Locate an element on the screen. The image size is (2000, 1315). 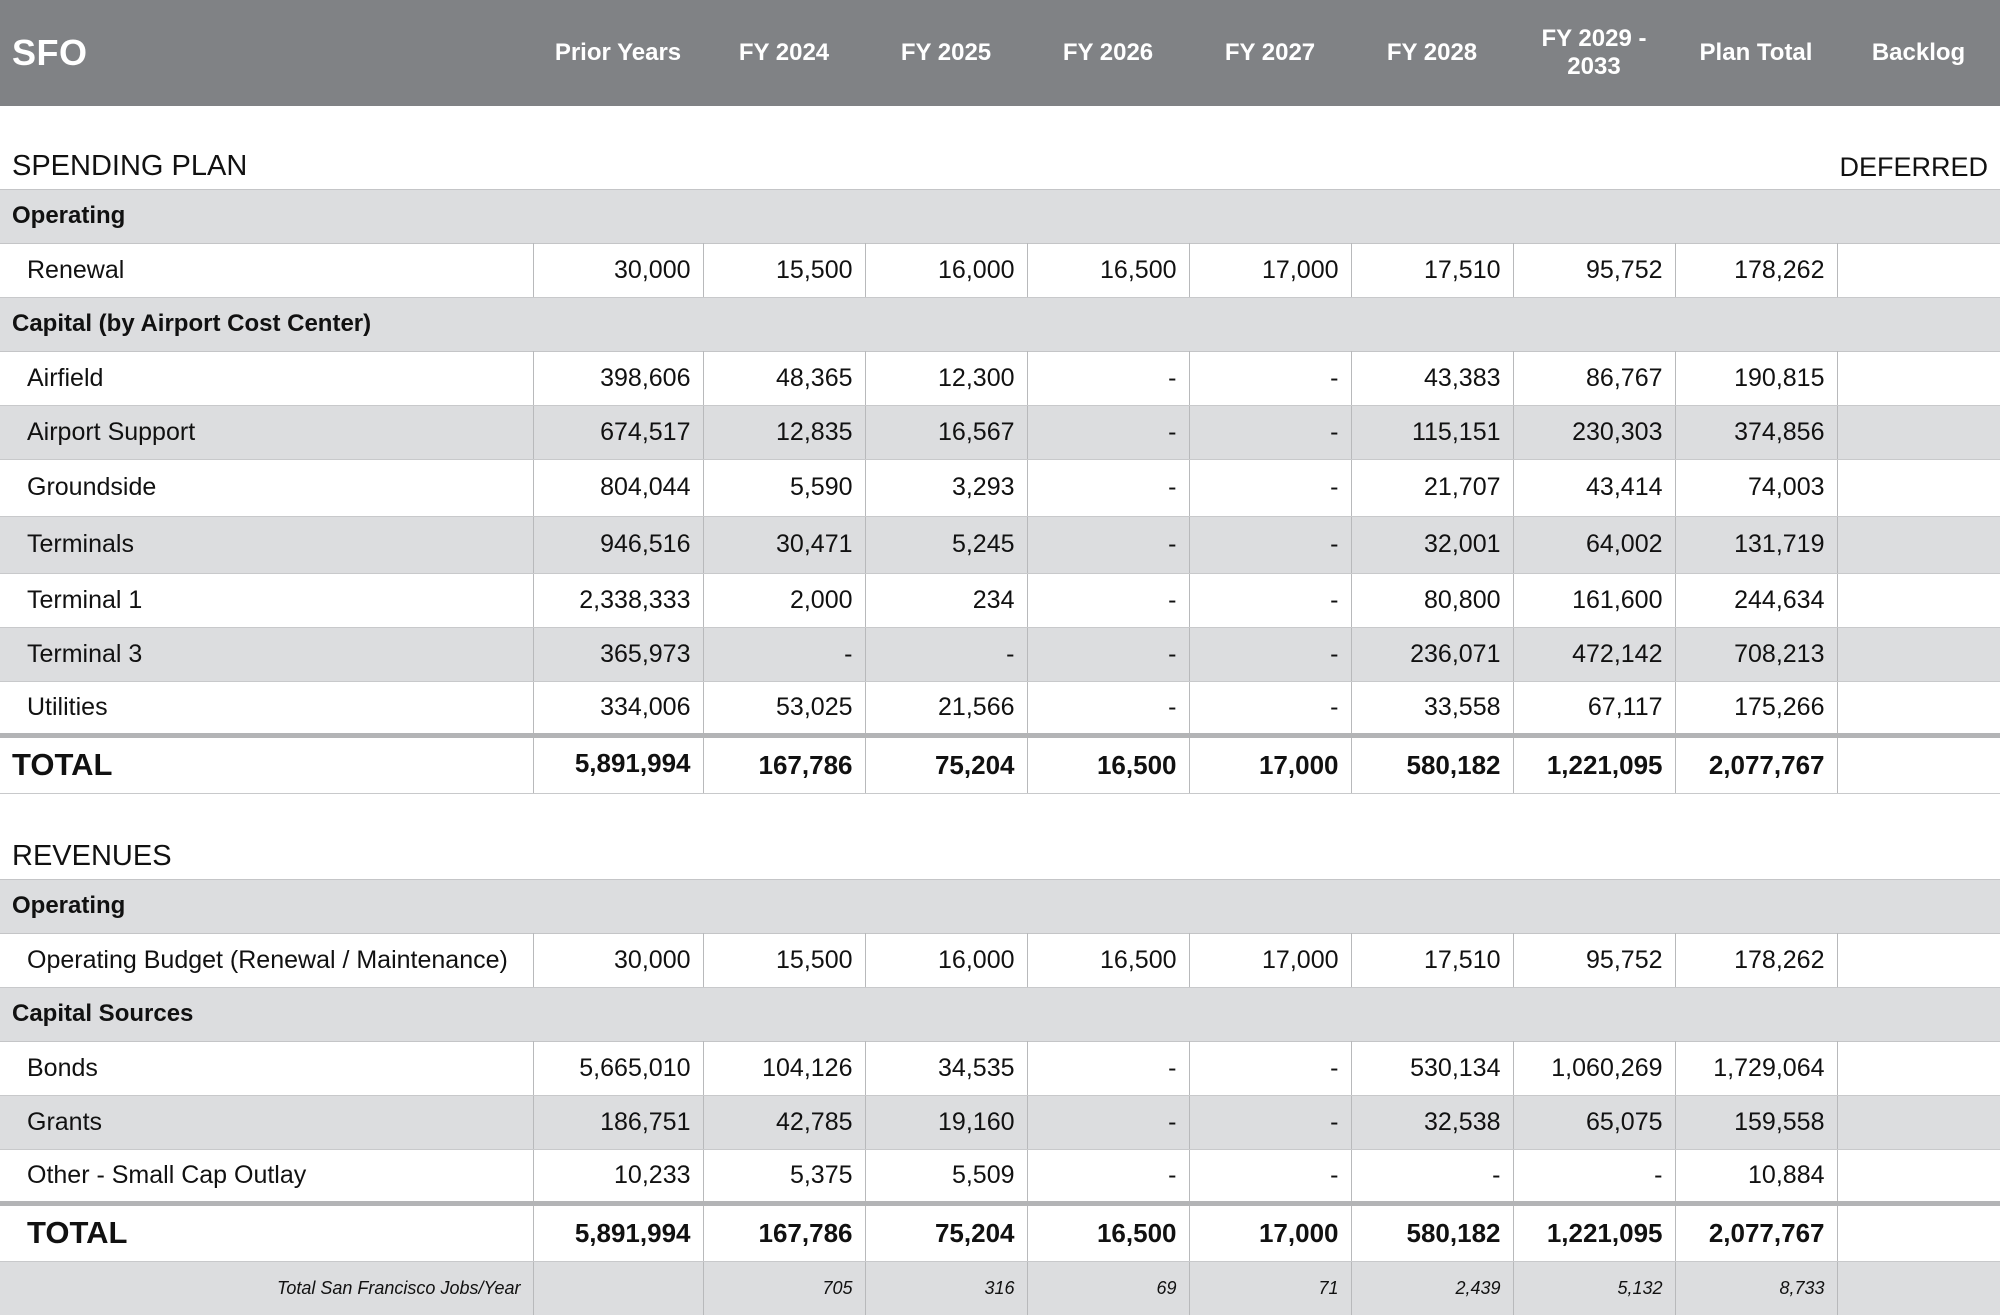
col-header-fy-2029-2033: FY 2029 - 2033 is located at coordinates (1594, 52).